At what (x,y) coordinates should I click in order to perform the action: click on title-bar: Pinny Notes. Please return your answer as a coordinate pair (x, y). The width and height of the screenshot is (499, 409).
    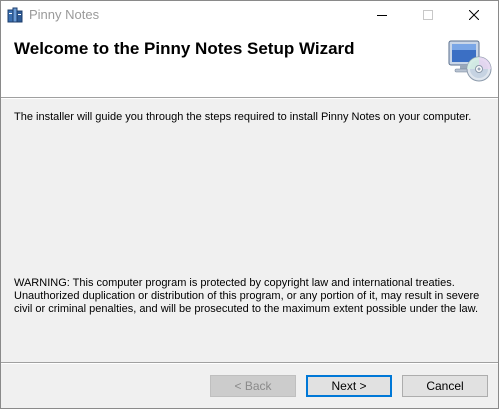
    Looking at the image, I should click on (249, 15).